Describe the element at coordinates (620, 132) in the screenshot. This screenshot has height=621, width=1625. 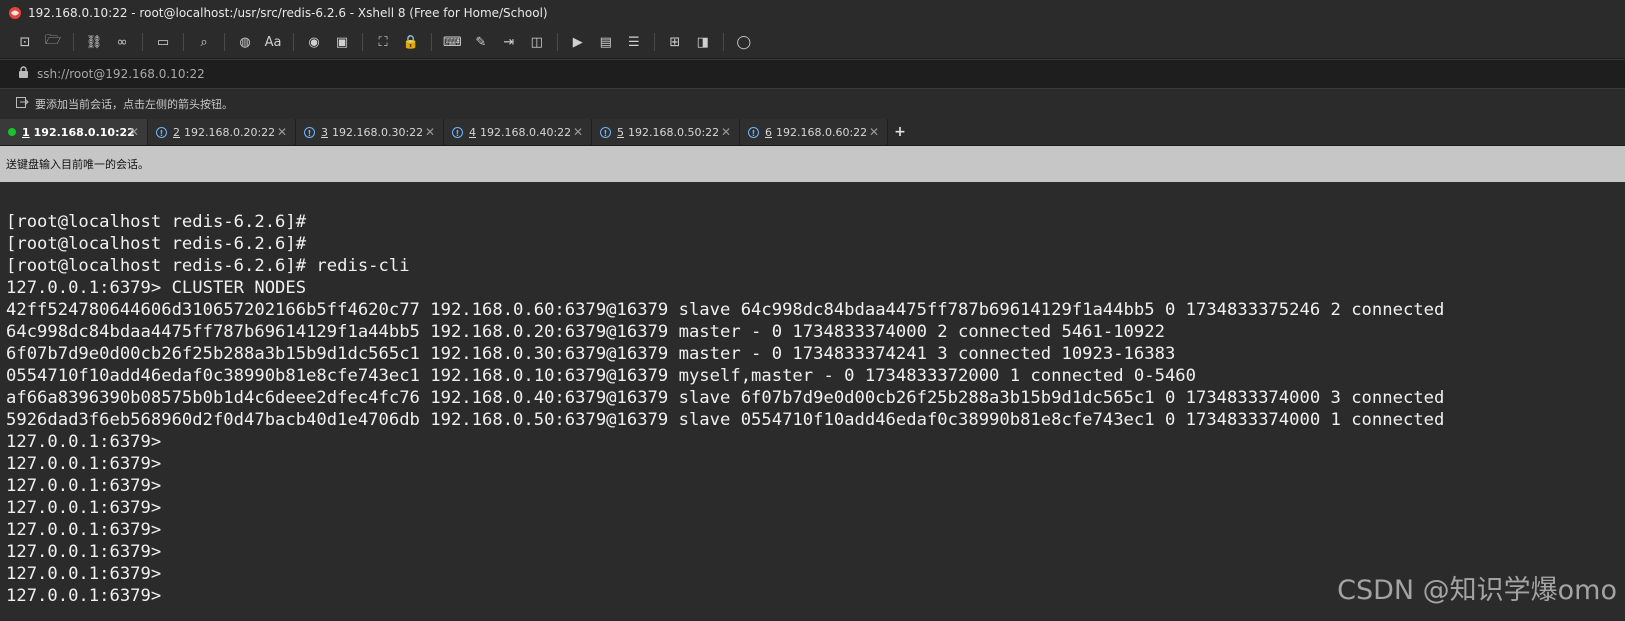
I see `tab-number: 5` at that location.